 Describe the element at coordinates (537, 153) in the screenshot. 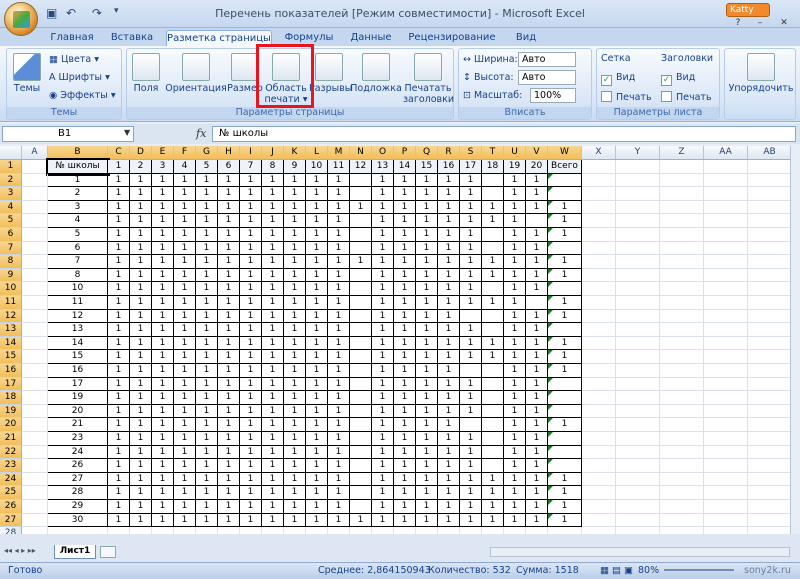

I see `column-header: V` at that location.